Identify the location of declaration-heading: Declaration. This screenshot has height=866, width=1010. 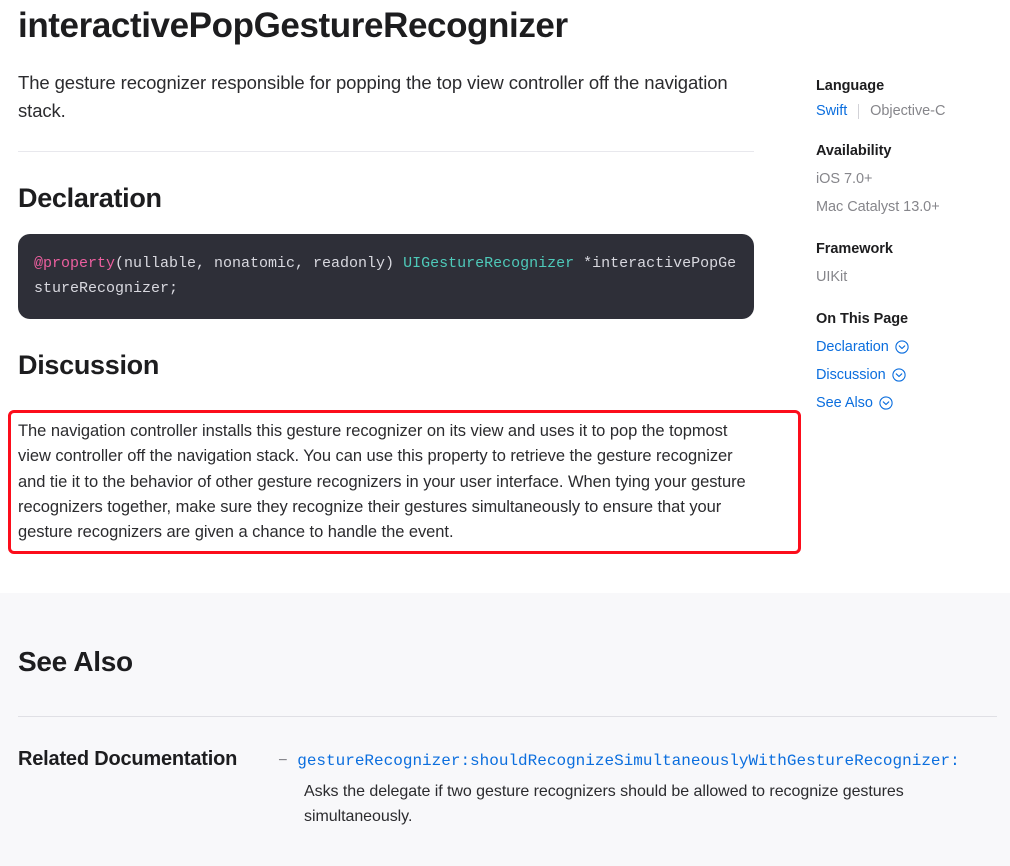
(90, 198).